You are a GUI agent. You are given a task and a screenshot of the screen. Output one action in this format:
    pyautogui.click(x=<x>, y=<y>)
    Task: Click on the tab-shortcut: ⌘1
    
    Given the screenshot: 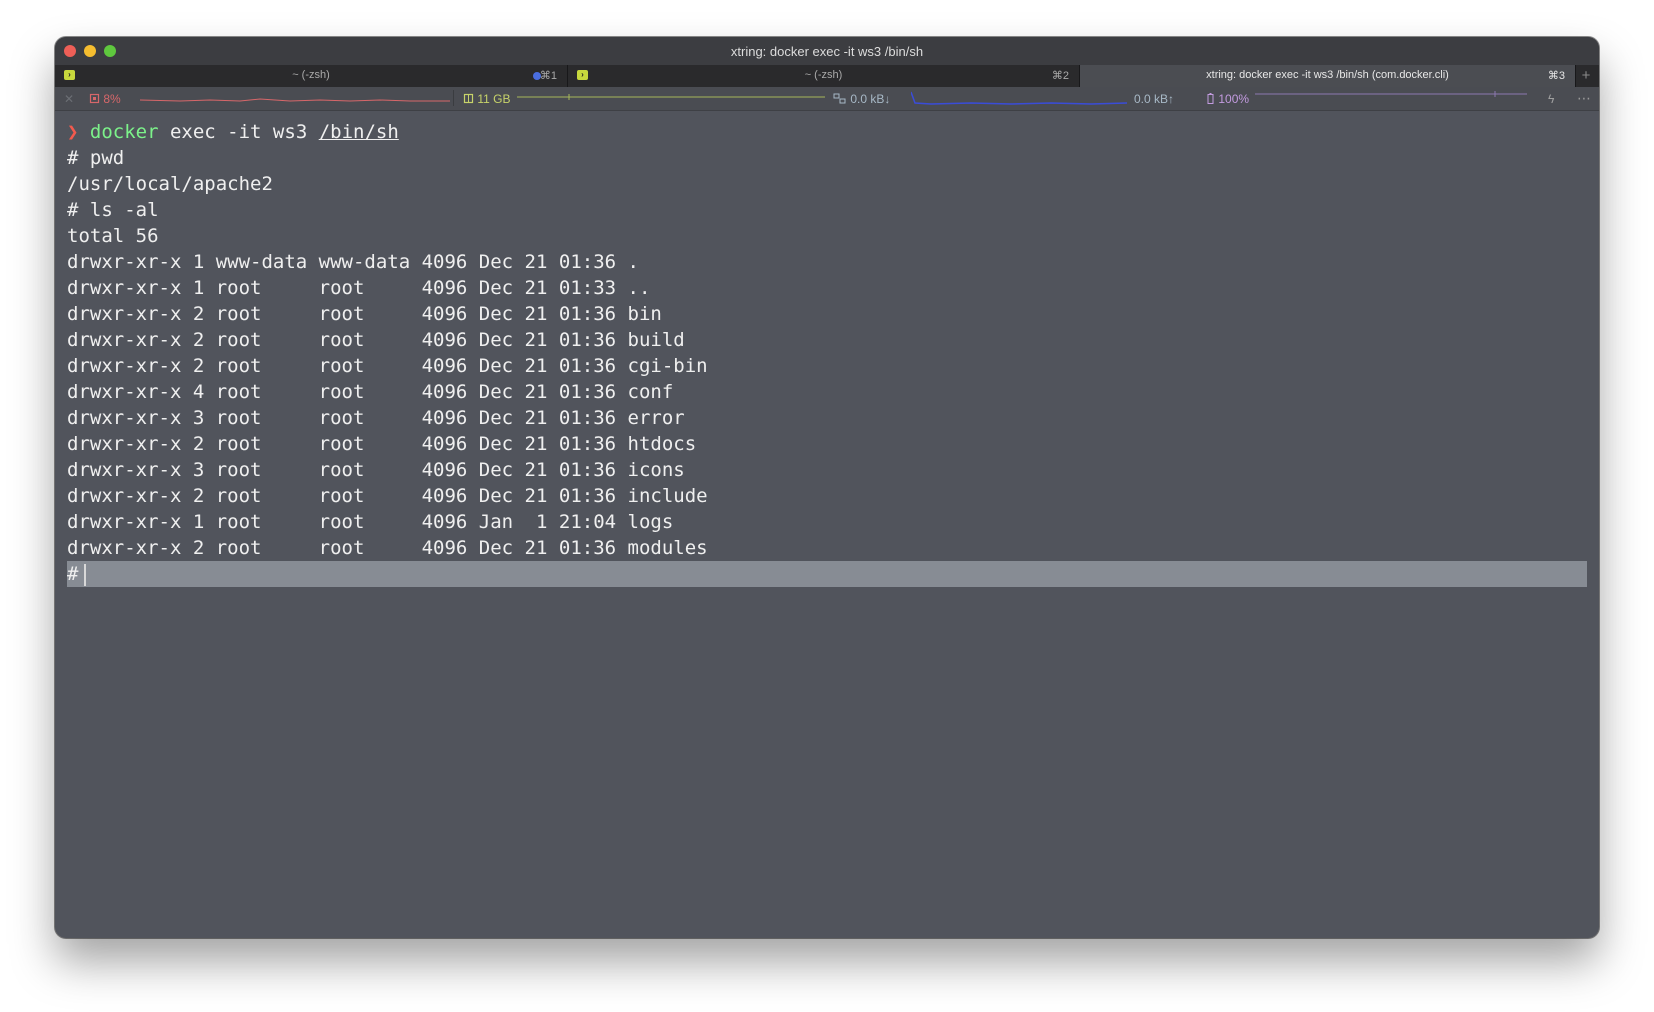 What is the action you would take?
    pyautogui.click(x=548, y=76)
    